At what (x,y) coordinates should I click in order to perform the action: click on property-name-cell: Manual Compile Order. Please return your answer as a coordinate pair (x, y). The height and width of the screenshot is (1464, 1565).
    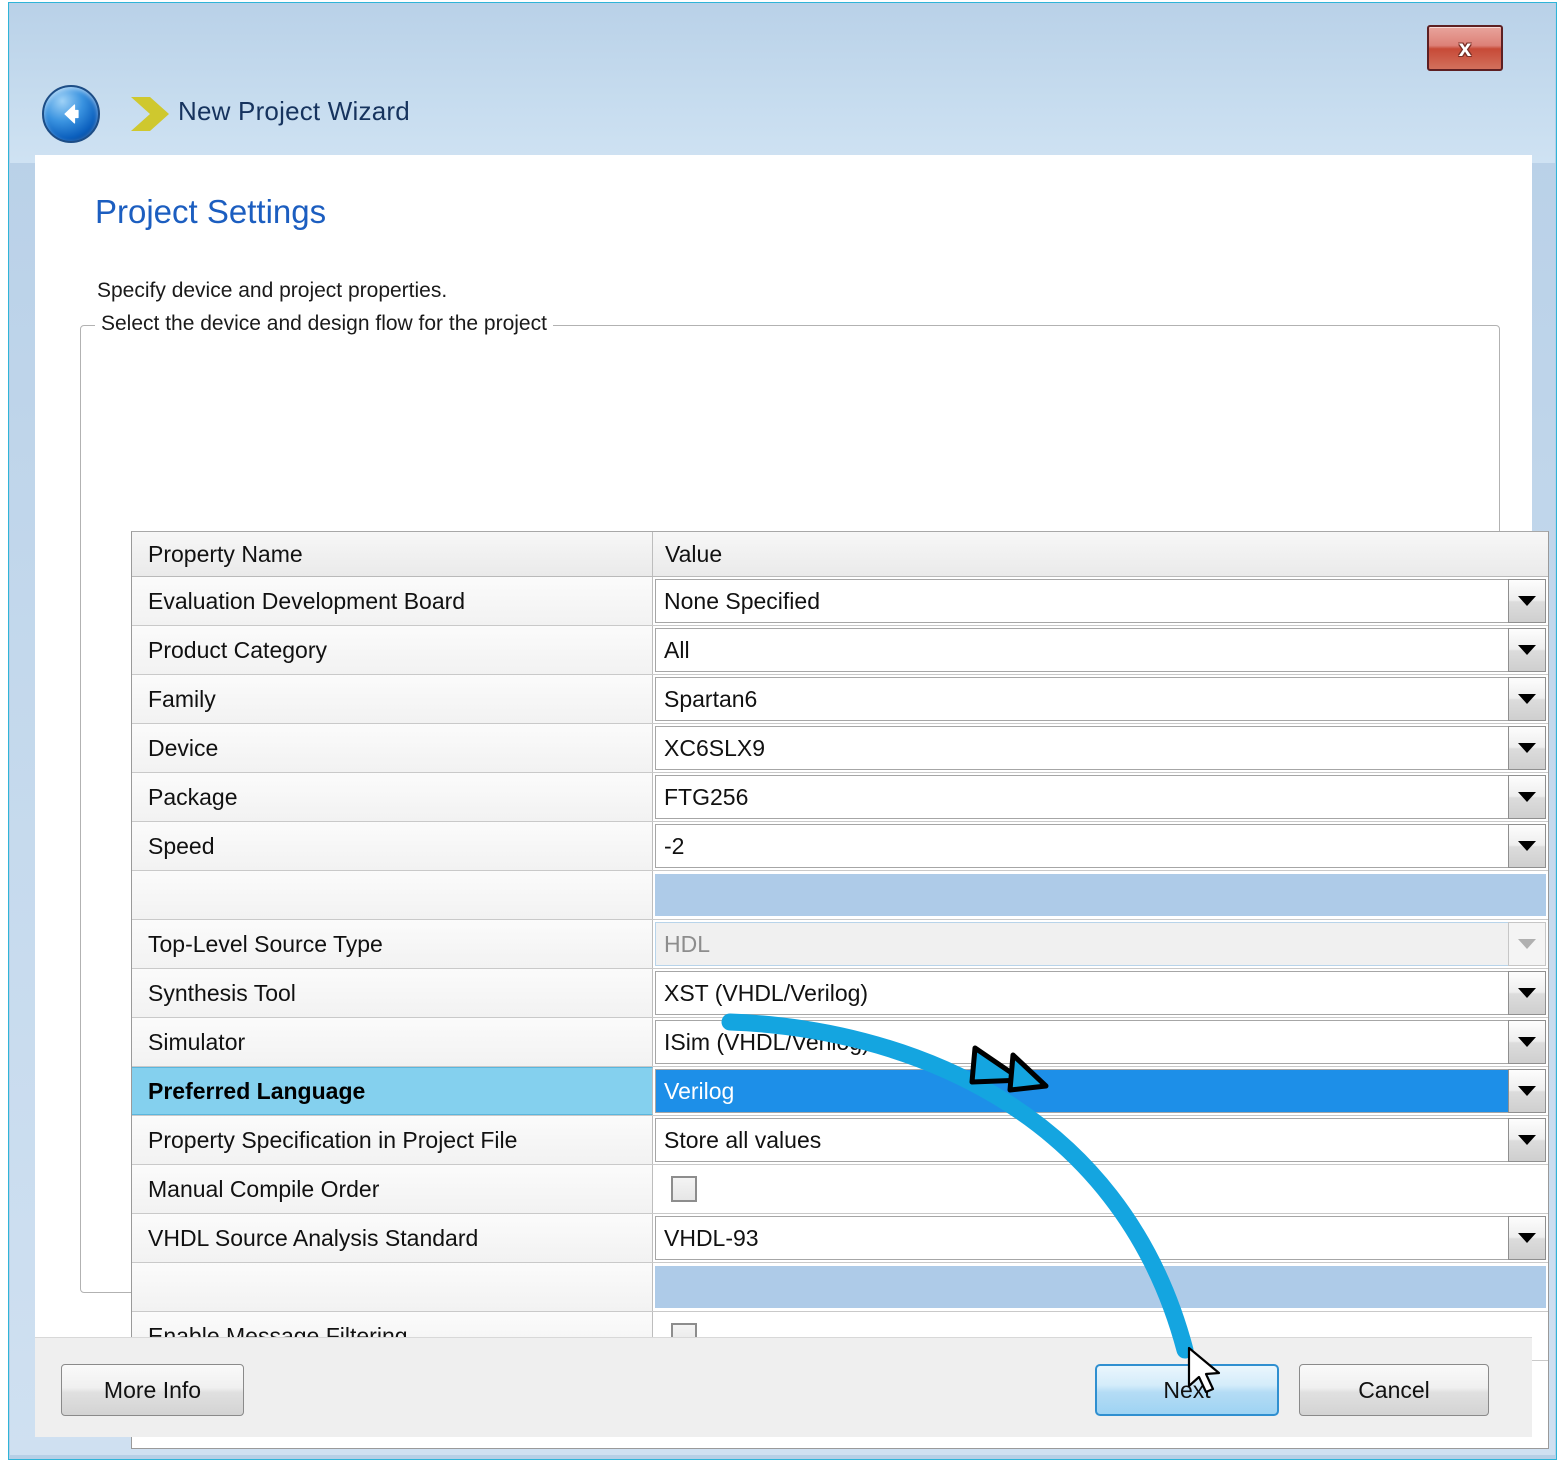
    Looking at the image, I should click on (392, 1189).